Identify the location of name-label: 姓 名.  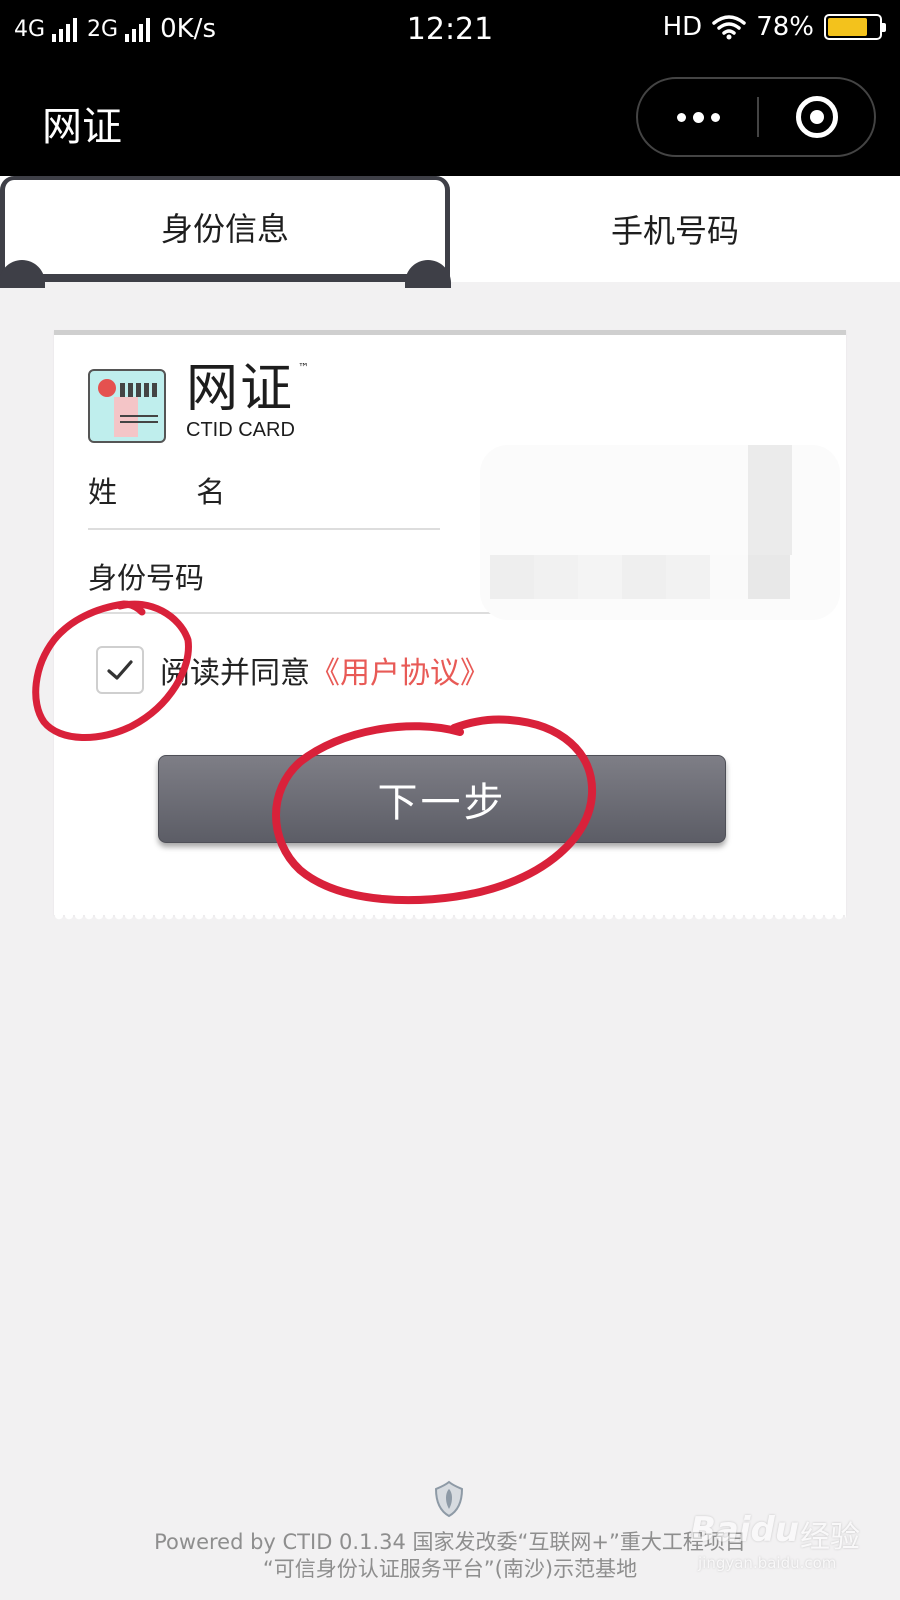
(157, 492).